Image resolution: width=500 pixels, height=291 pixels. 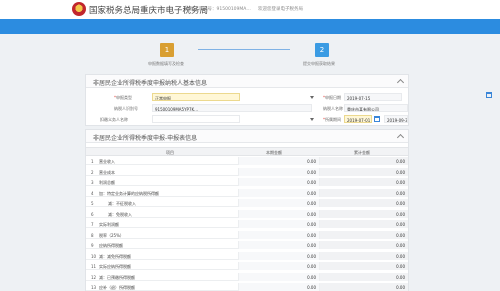 What do you see at coordinates (358, 119) in the screenshot?
I see `period-start-field: 2019-07-01` at bounding box center [358, 119].